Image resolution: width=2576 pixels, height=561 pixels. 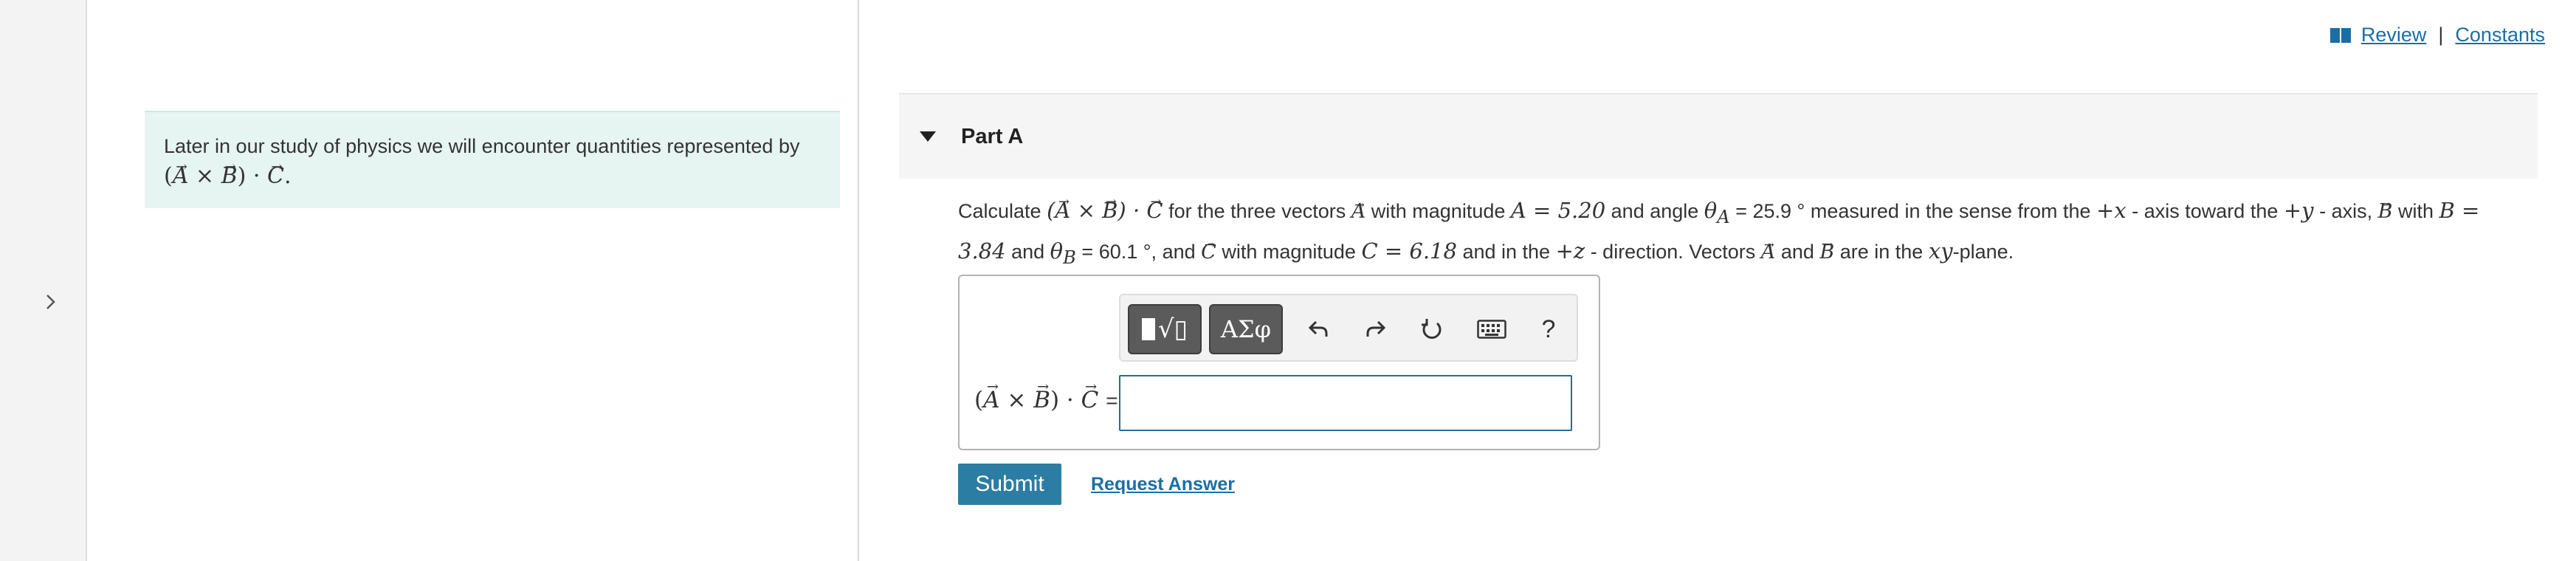 I want to click on intro-expression: (A × B) · C., so click(x=493, y=177).